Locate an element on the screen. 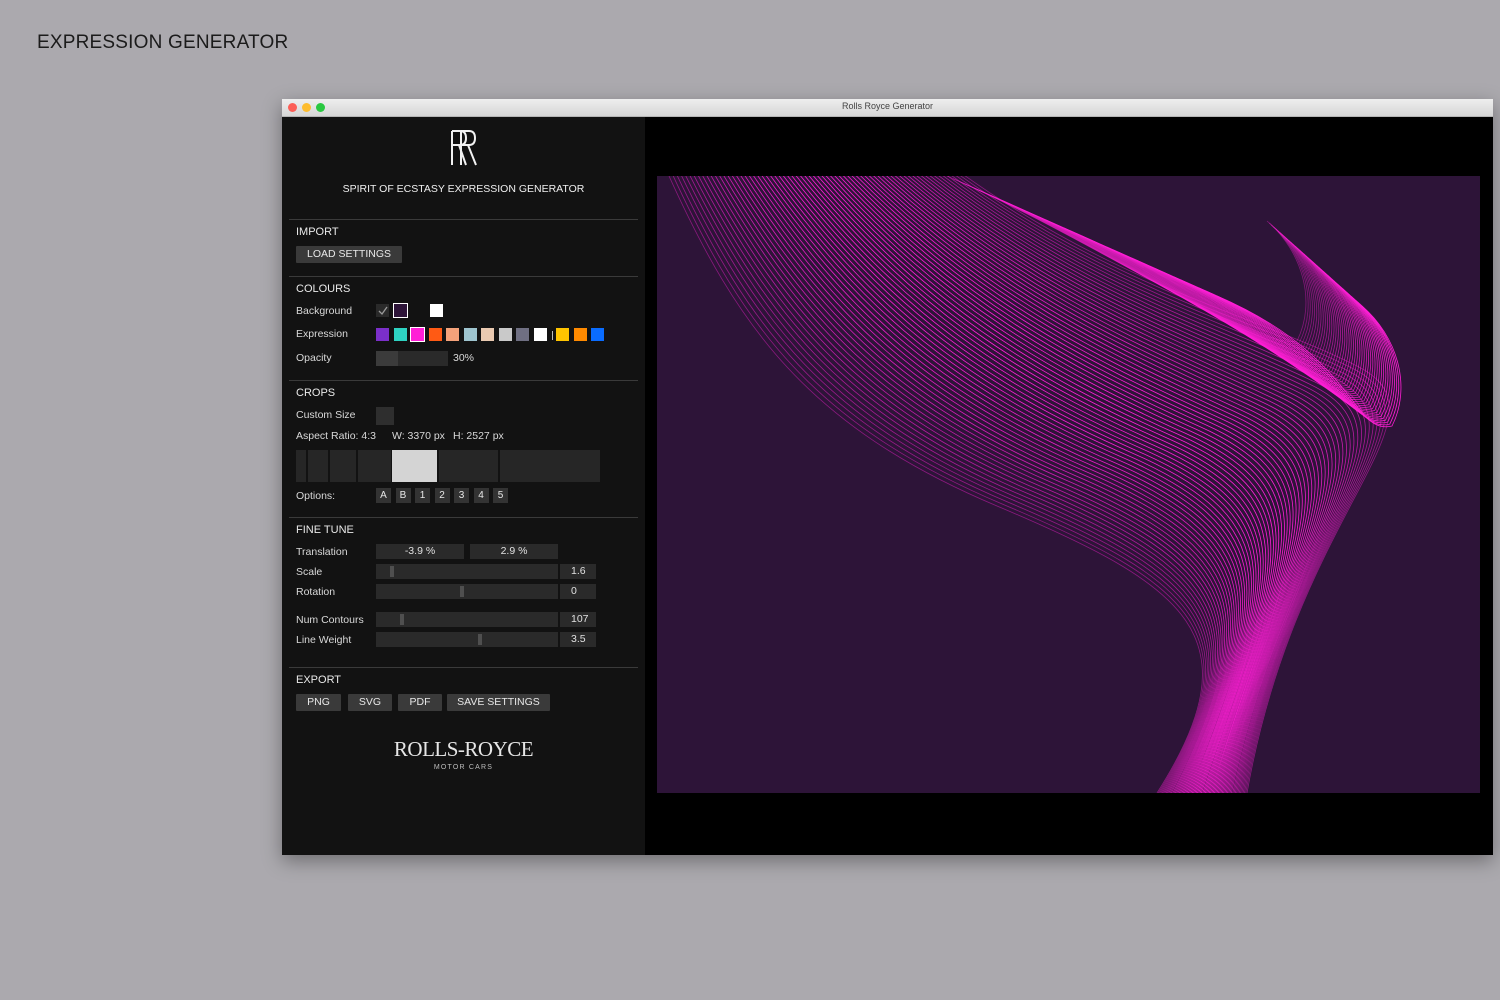  translation-label: Translation is located at coordinates (322, 552).